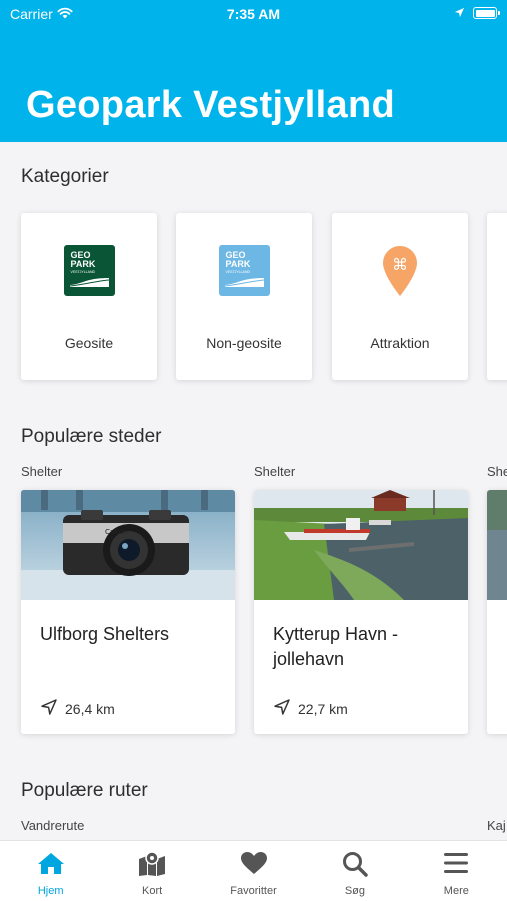  I want to click on svg-text: Canon, so click(116, 532).